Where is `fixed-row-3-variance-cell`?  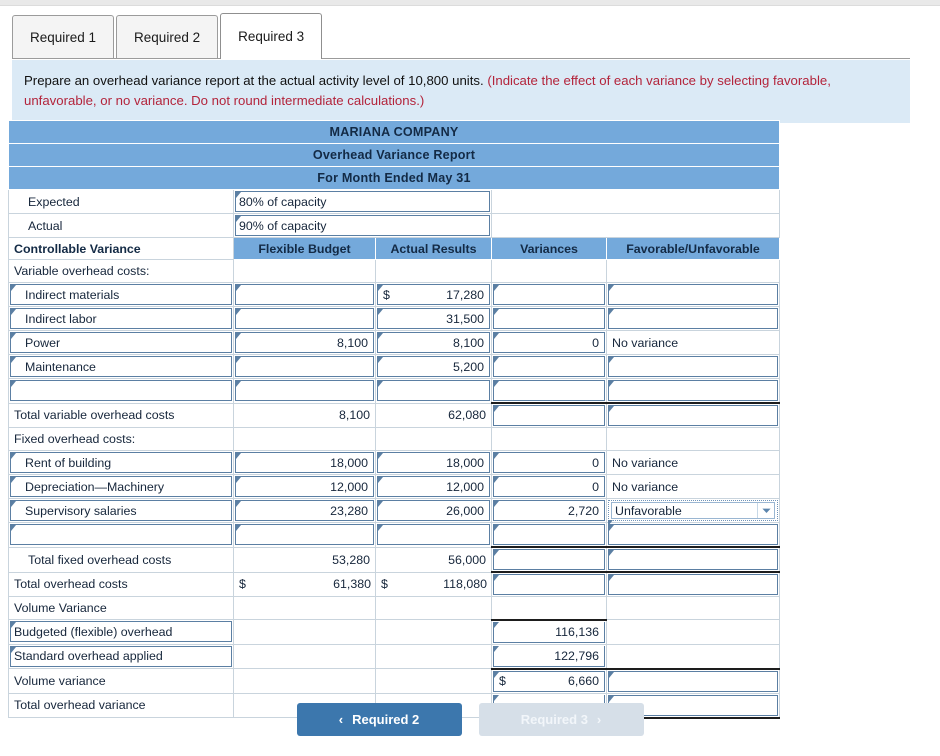 fixed-row-3-variance-cell is located at coordinates (549, 535).